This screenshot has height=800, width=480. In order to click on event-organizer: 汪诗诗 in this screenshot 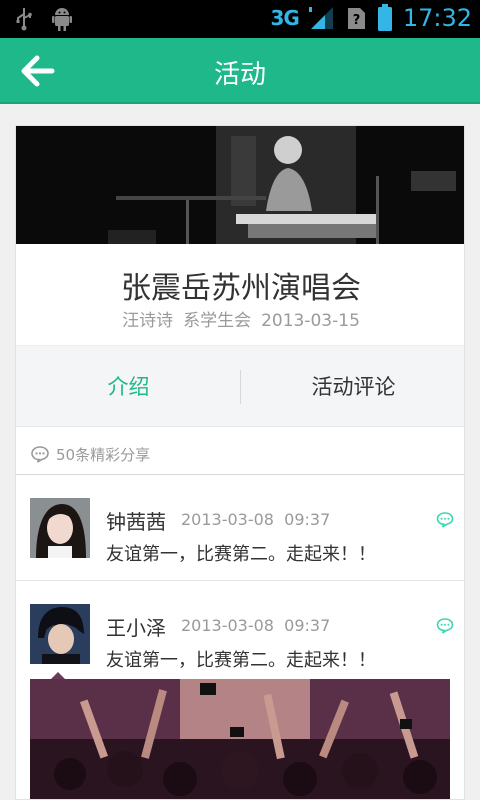, I will do `click(148, 321)`.